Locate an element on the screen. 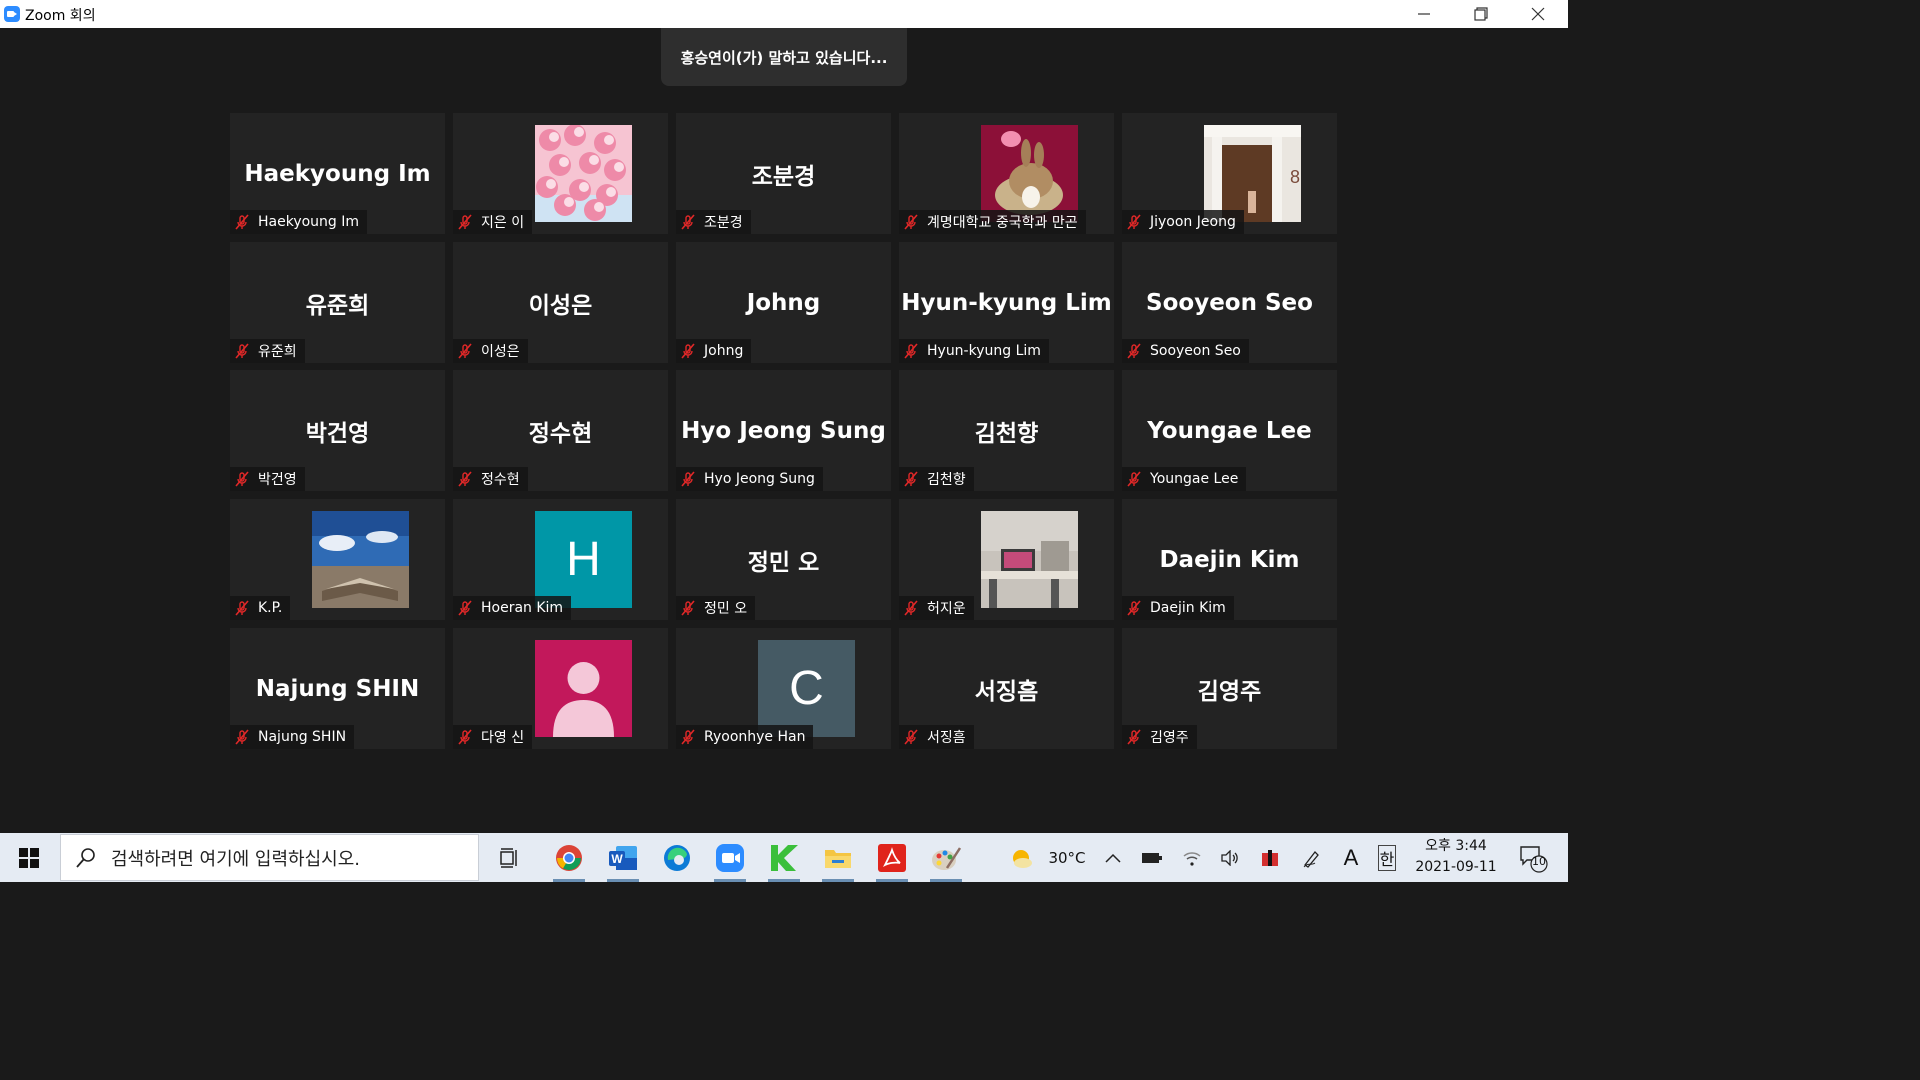  participant-name-label: K.P. is located at coordinates (260, 608).